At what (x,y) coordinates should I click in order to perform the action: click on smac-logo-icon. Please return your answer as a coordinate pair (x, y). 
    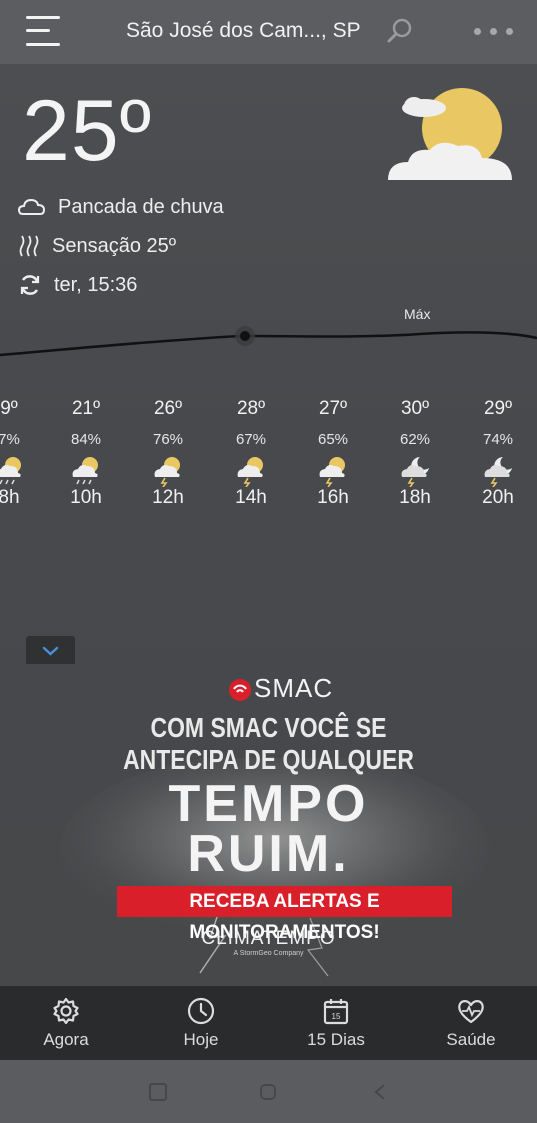
    Looking at the image, I should click on (240, 689).